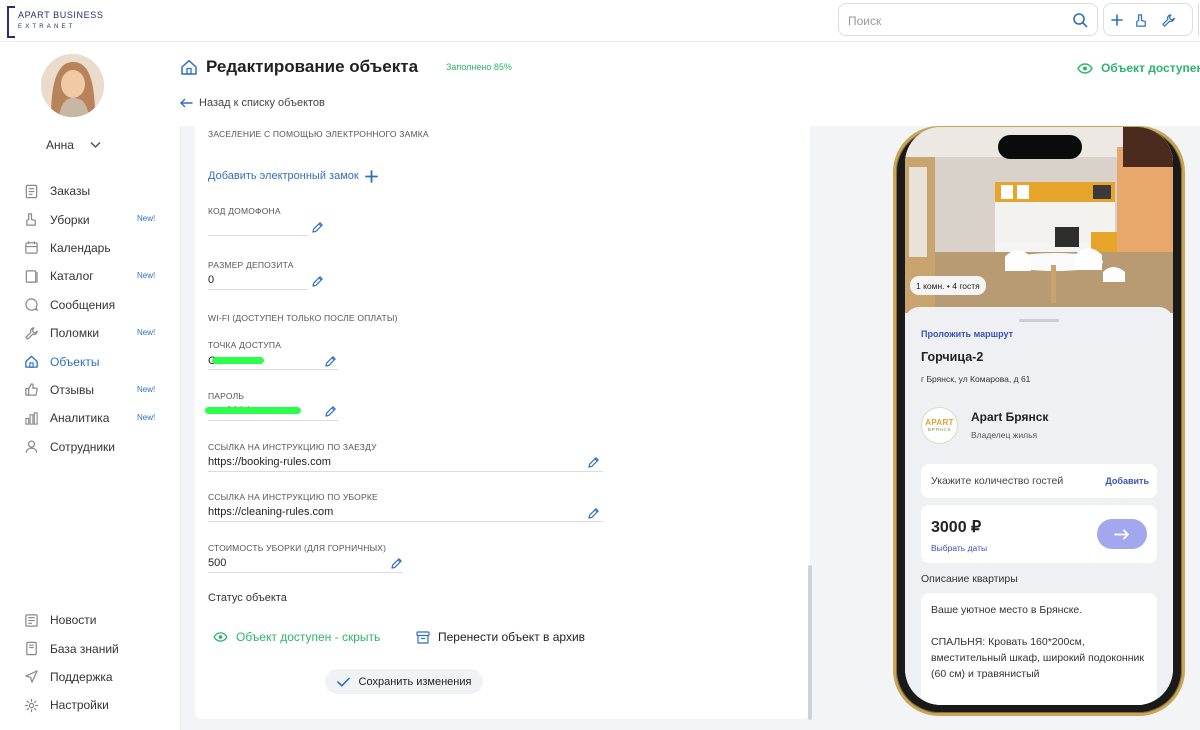 The height and width of the screenshot is (730, 1200). What do you see at coordinates (217, 563) in the screenshot?
I see `cleaning-cost-field: 500` at bounding box center [217, 563].